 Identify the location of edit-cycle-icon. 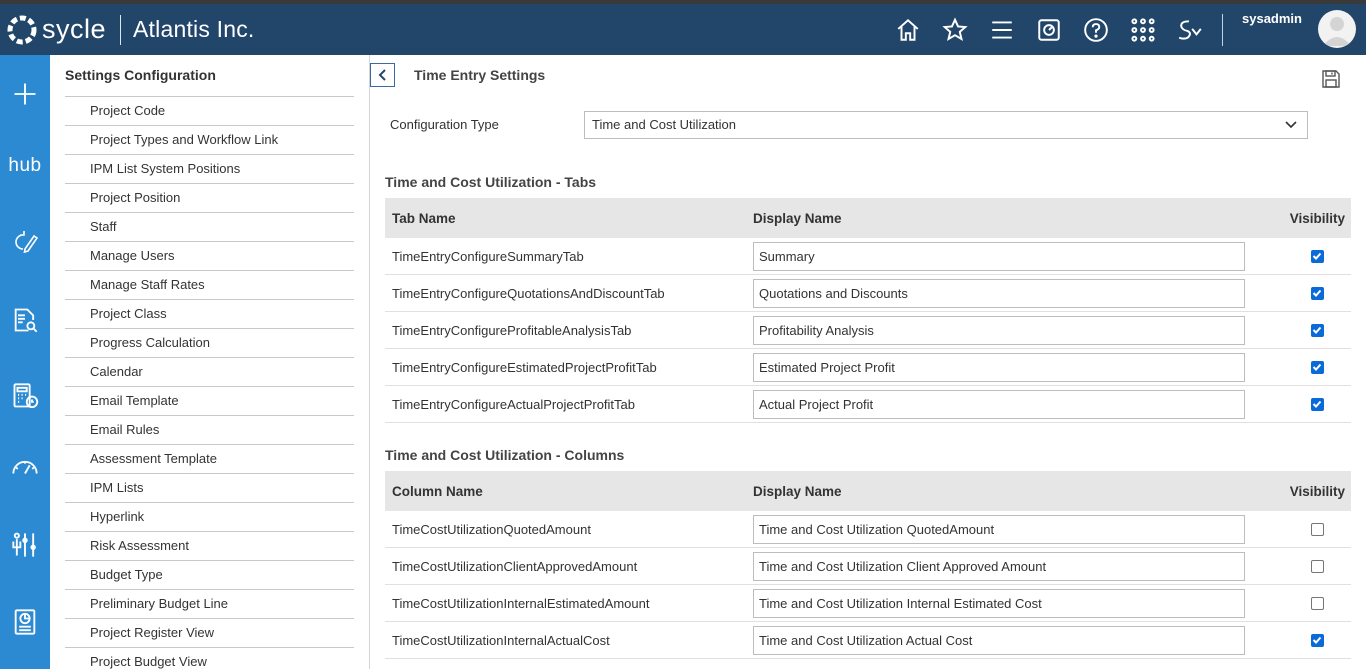
(25, 242).